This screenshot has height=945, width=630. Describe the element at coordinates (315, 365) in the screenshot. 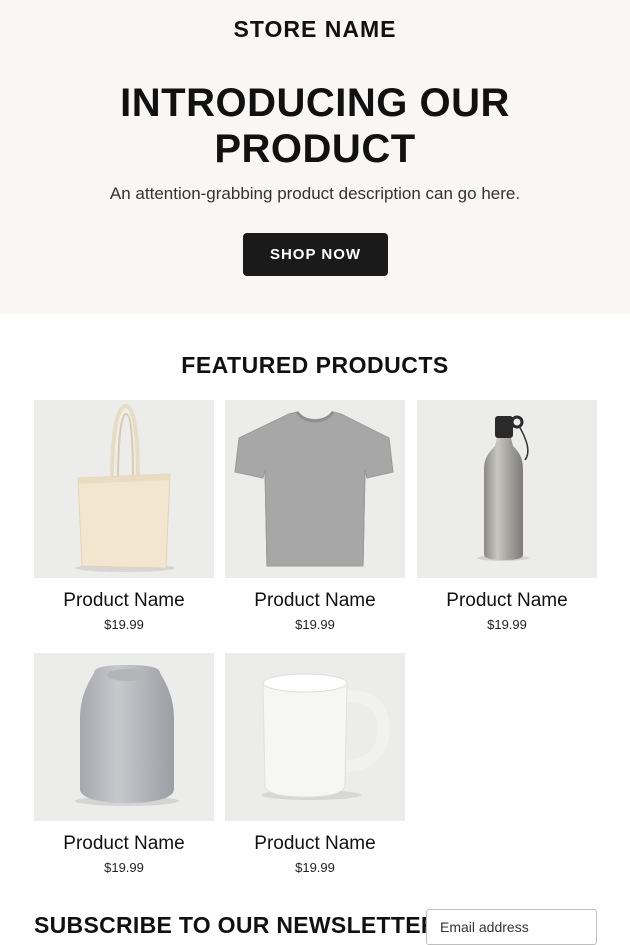

I see `featured-products-heading: FEATURED PRODUCTS` at that location.